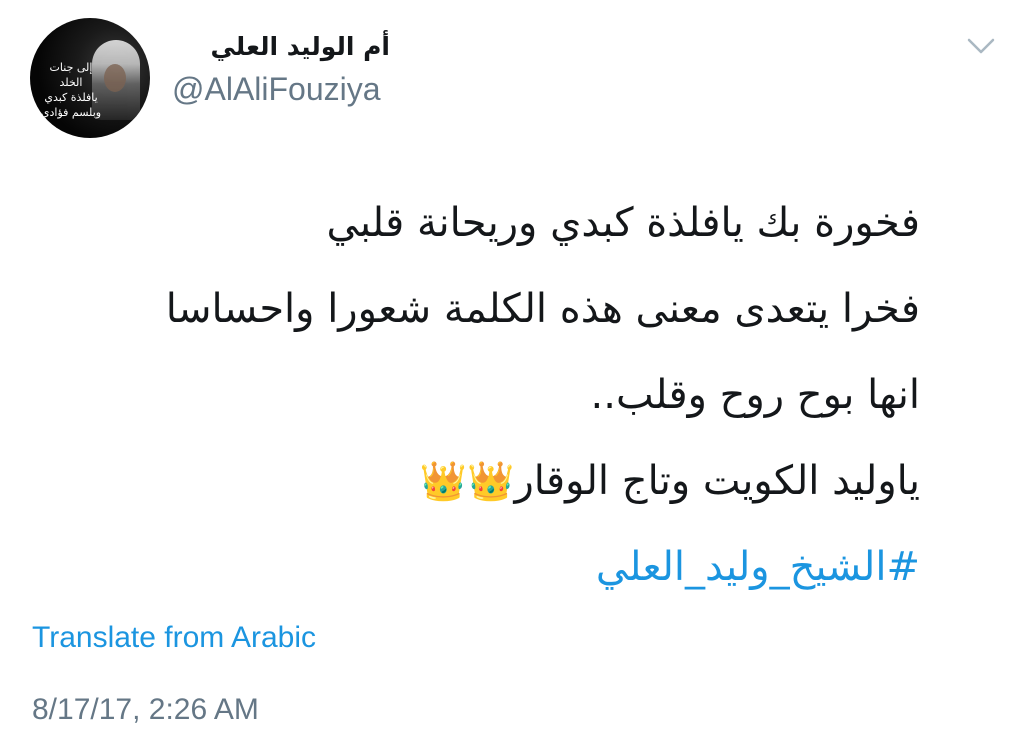  What do you see at coordinates (981, 46) in the screenshot?
I see `chevron-down-icon` at bounding box center [981, 46].